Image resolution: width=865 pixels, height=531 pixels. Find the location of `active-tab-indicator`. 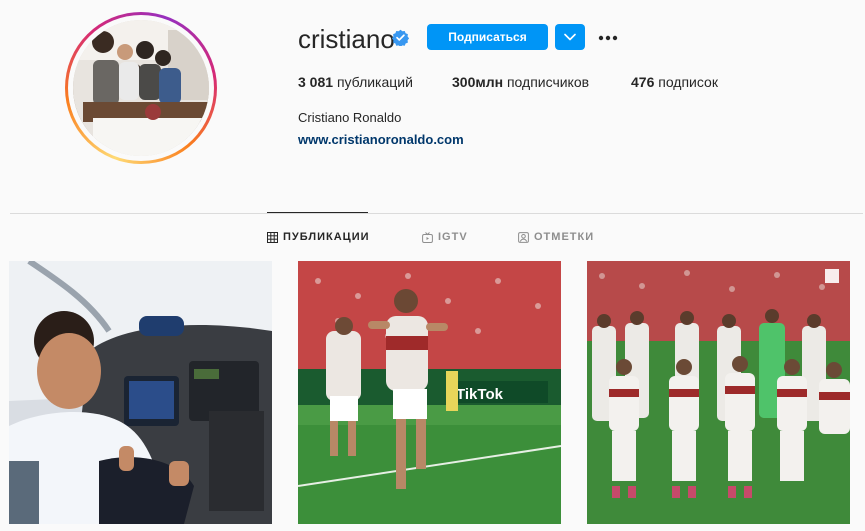

active-tab-indicator is located at coordinates (317, 212).